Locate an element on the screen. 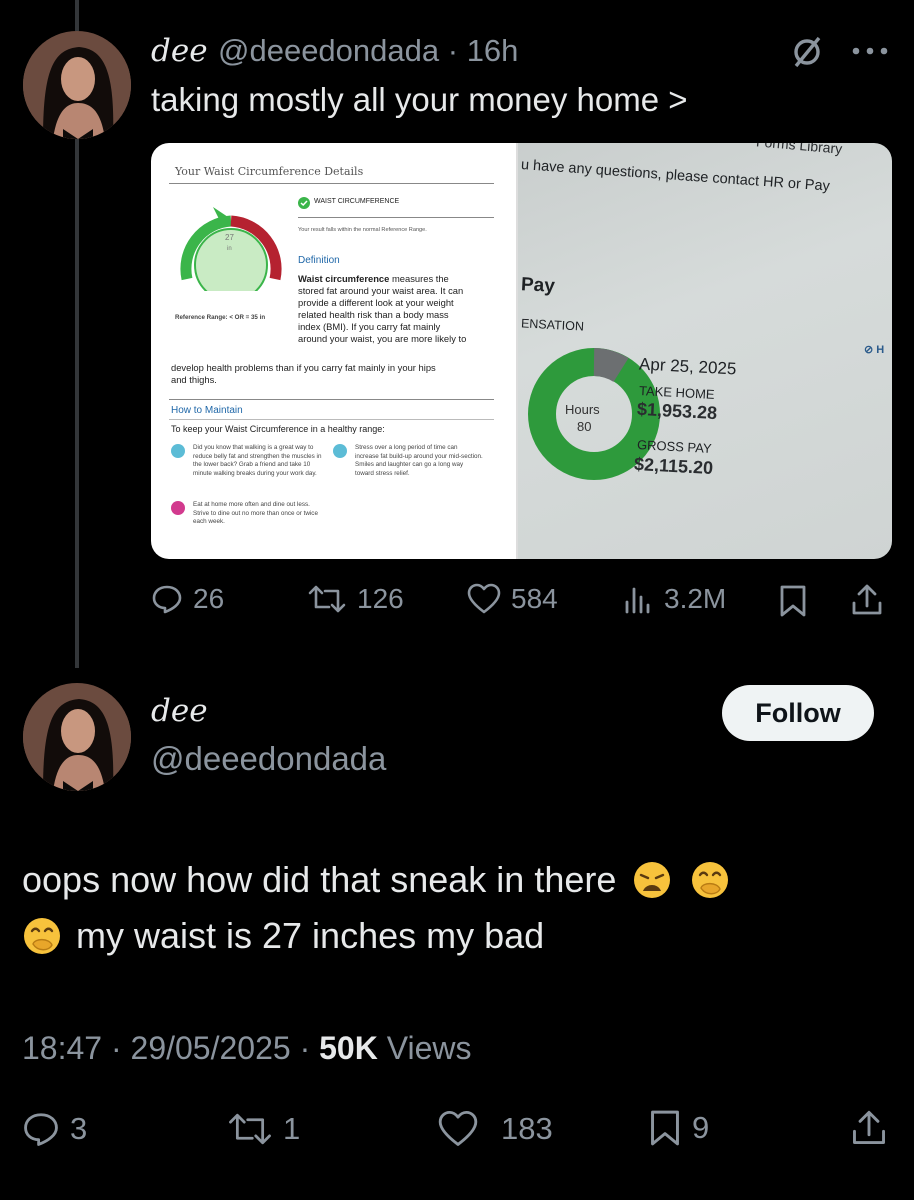 The height and width of the screenshot is (1200, 914). tweet-meta: 18:47 · 29/05/2025 · 50K Views is located at coordinates (246, 1048).